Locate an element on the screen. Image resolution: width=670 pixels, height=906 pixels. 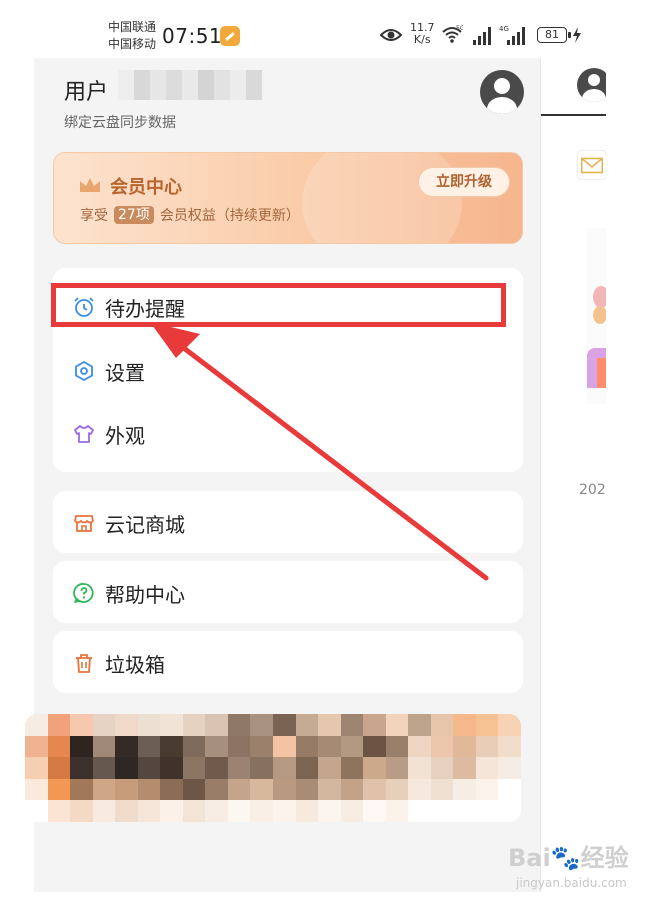
menu-group-trash: 垃圾箱 is located at coordinates (288, 662).